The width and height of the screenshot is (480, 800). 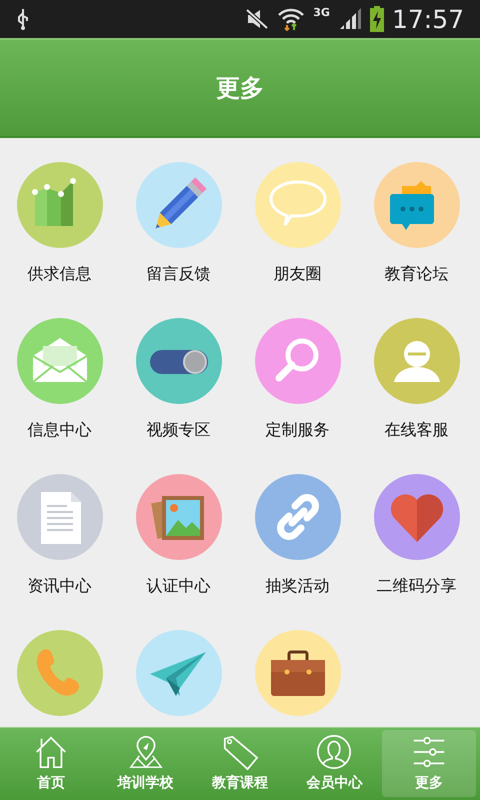 I want to click on grid-item-label: 视频专区, so click(x=178, y=430).